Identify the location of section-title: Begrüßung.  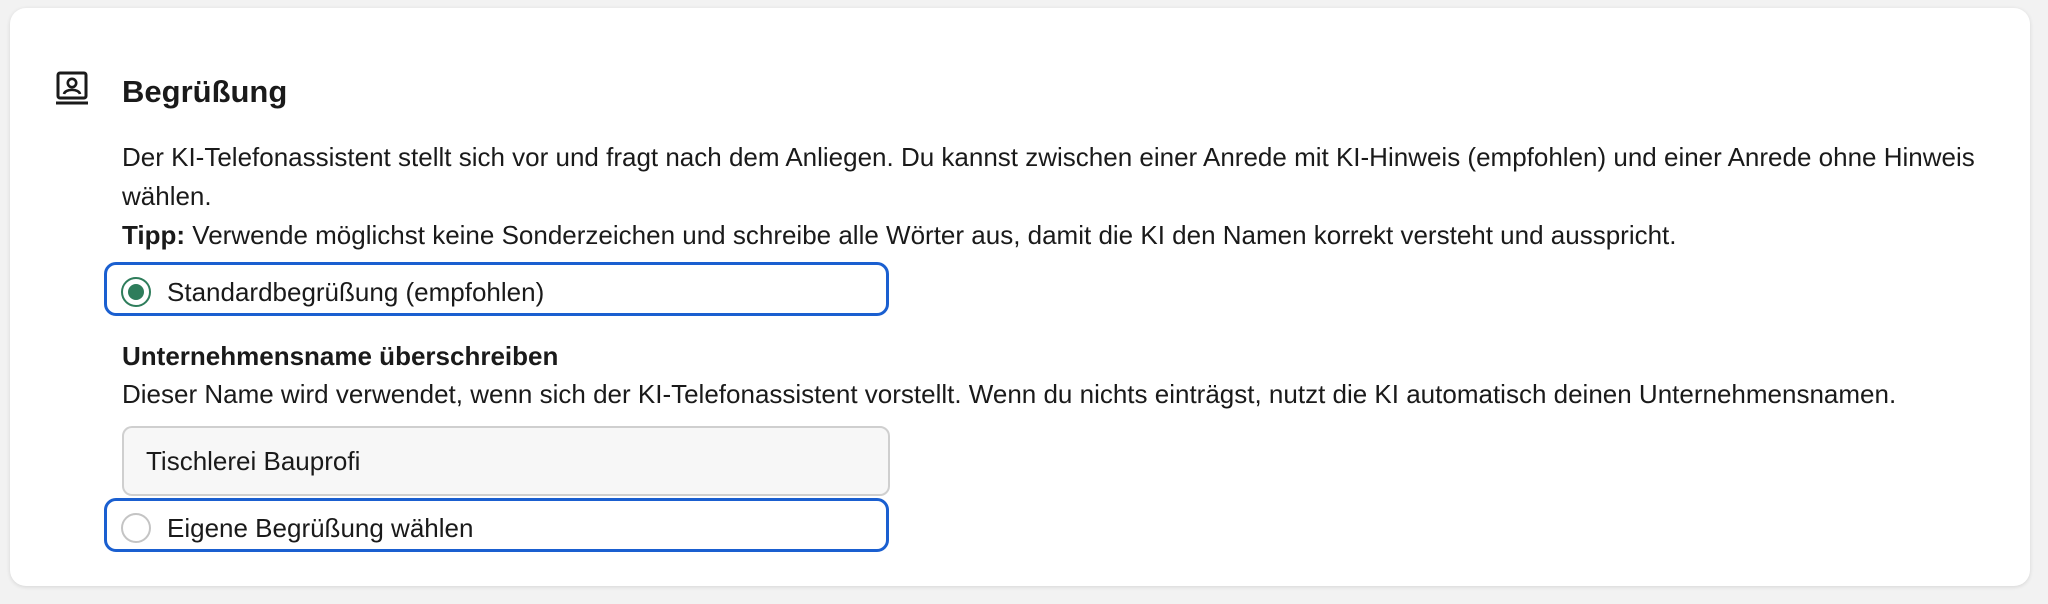
(205, 91).